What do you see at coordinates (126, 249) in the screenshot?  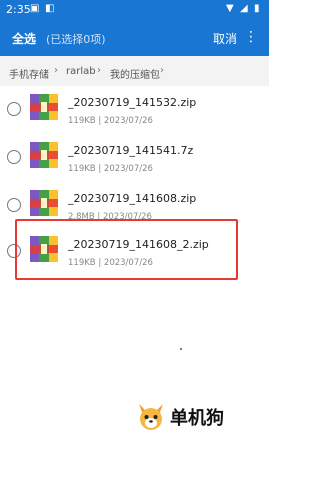 I see `highlight-box` at bounding box center [126, 249].